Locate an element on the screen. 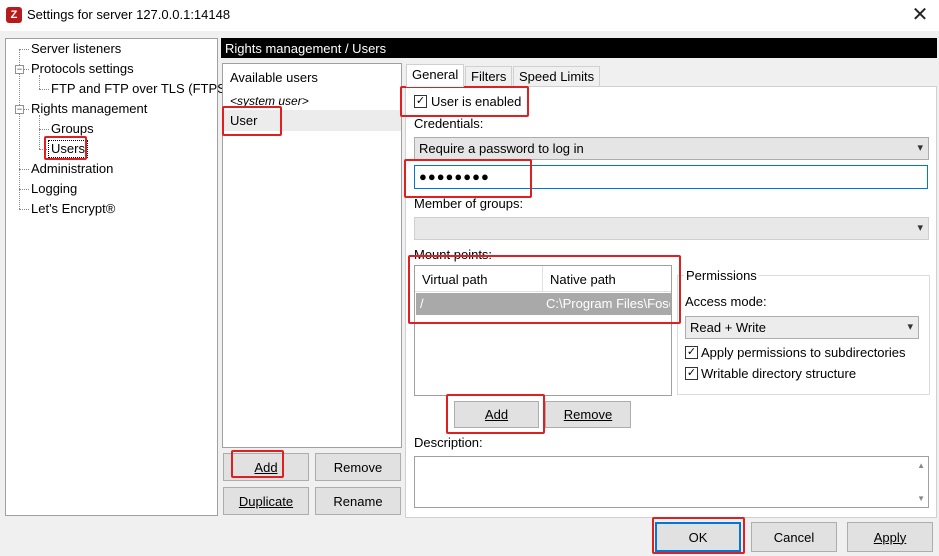 Image resolution: width=939 pixels, height=556 pixels. window-title: Settings for server 127.0.0.1:14148 is located at coordinates (129, 14).